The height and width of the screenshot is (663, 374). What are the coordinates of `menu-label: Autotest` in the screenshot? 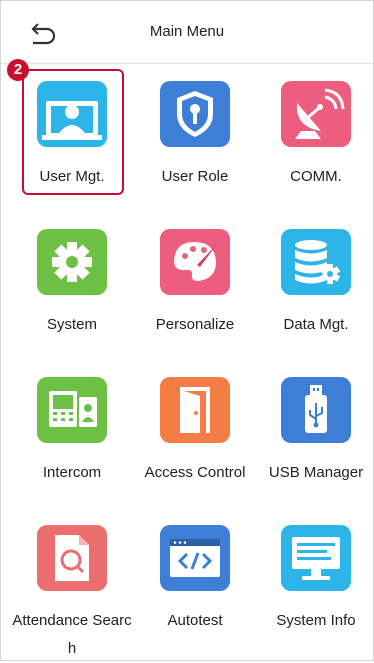 It's located at (195, 620).